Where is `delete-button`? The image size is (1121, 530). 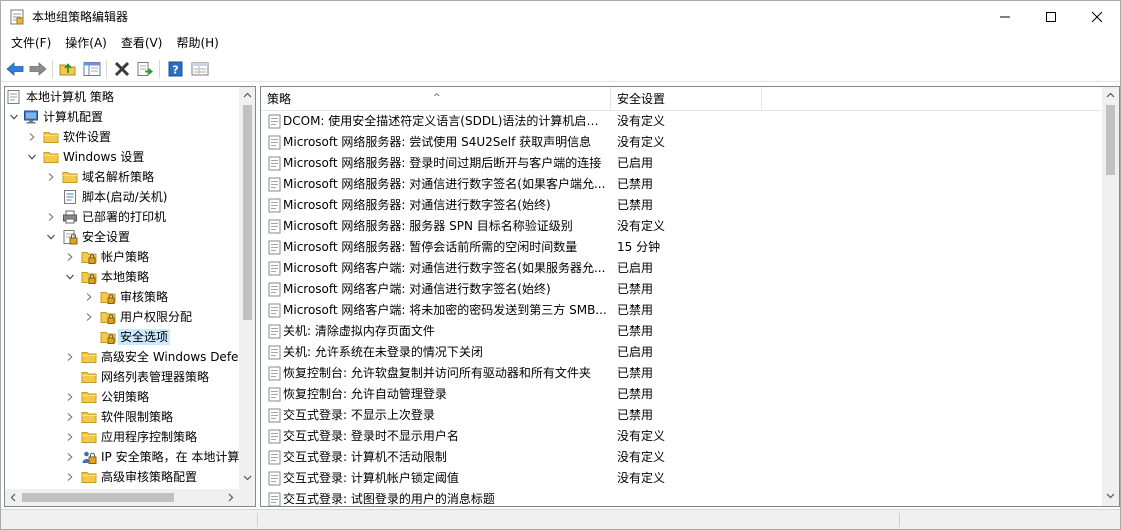
delete-button is located at coordinates (122, 69).